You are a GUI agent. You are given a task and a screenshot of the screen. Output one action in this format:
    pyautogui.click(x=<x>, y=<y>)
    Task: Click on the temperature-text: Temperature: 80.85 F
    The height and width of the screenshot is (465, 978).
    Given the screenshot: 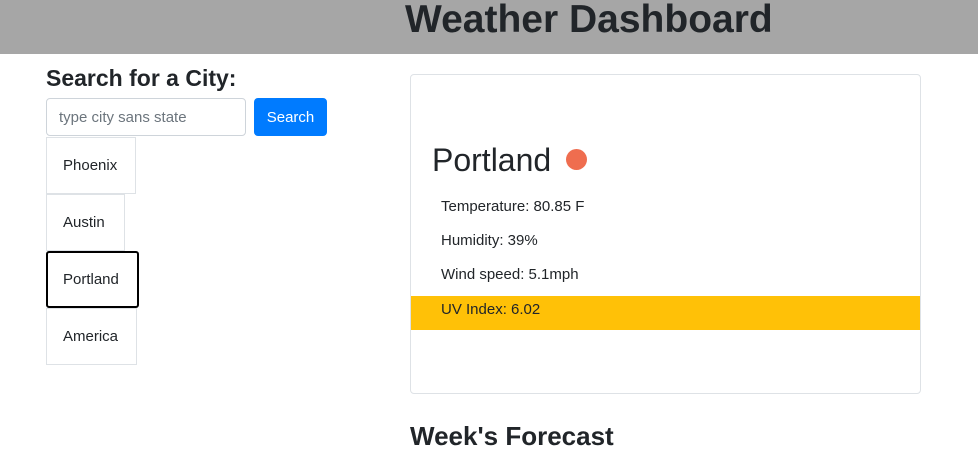 What is the action you would take?
    pyautogui.click(x=513, y=206)
    